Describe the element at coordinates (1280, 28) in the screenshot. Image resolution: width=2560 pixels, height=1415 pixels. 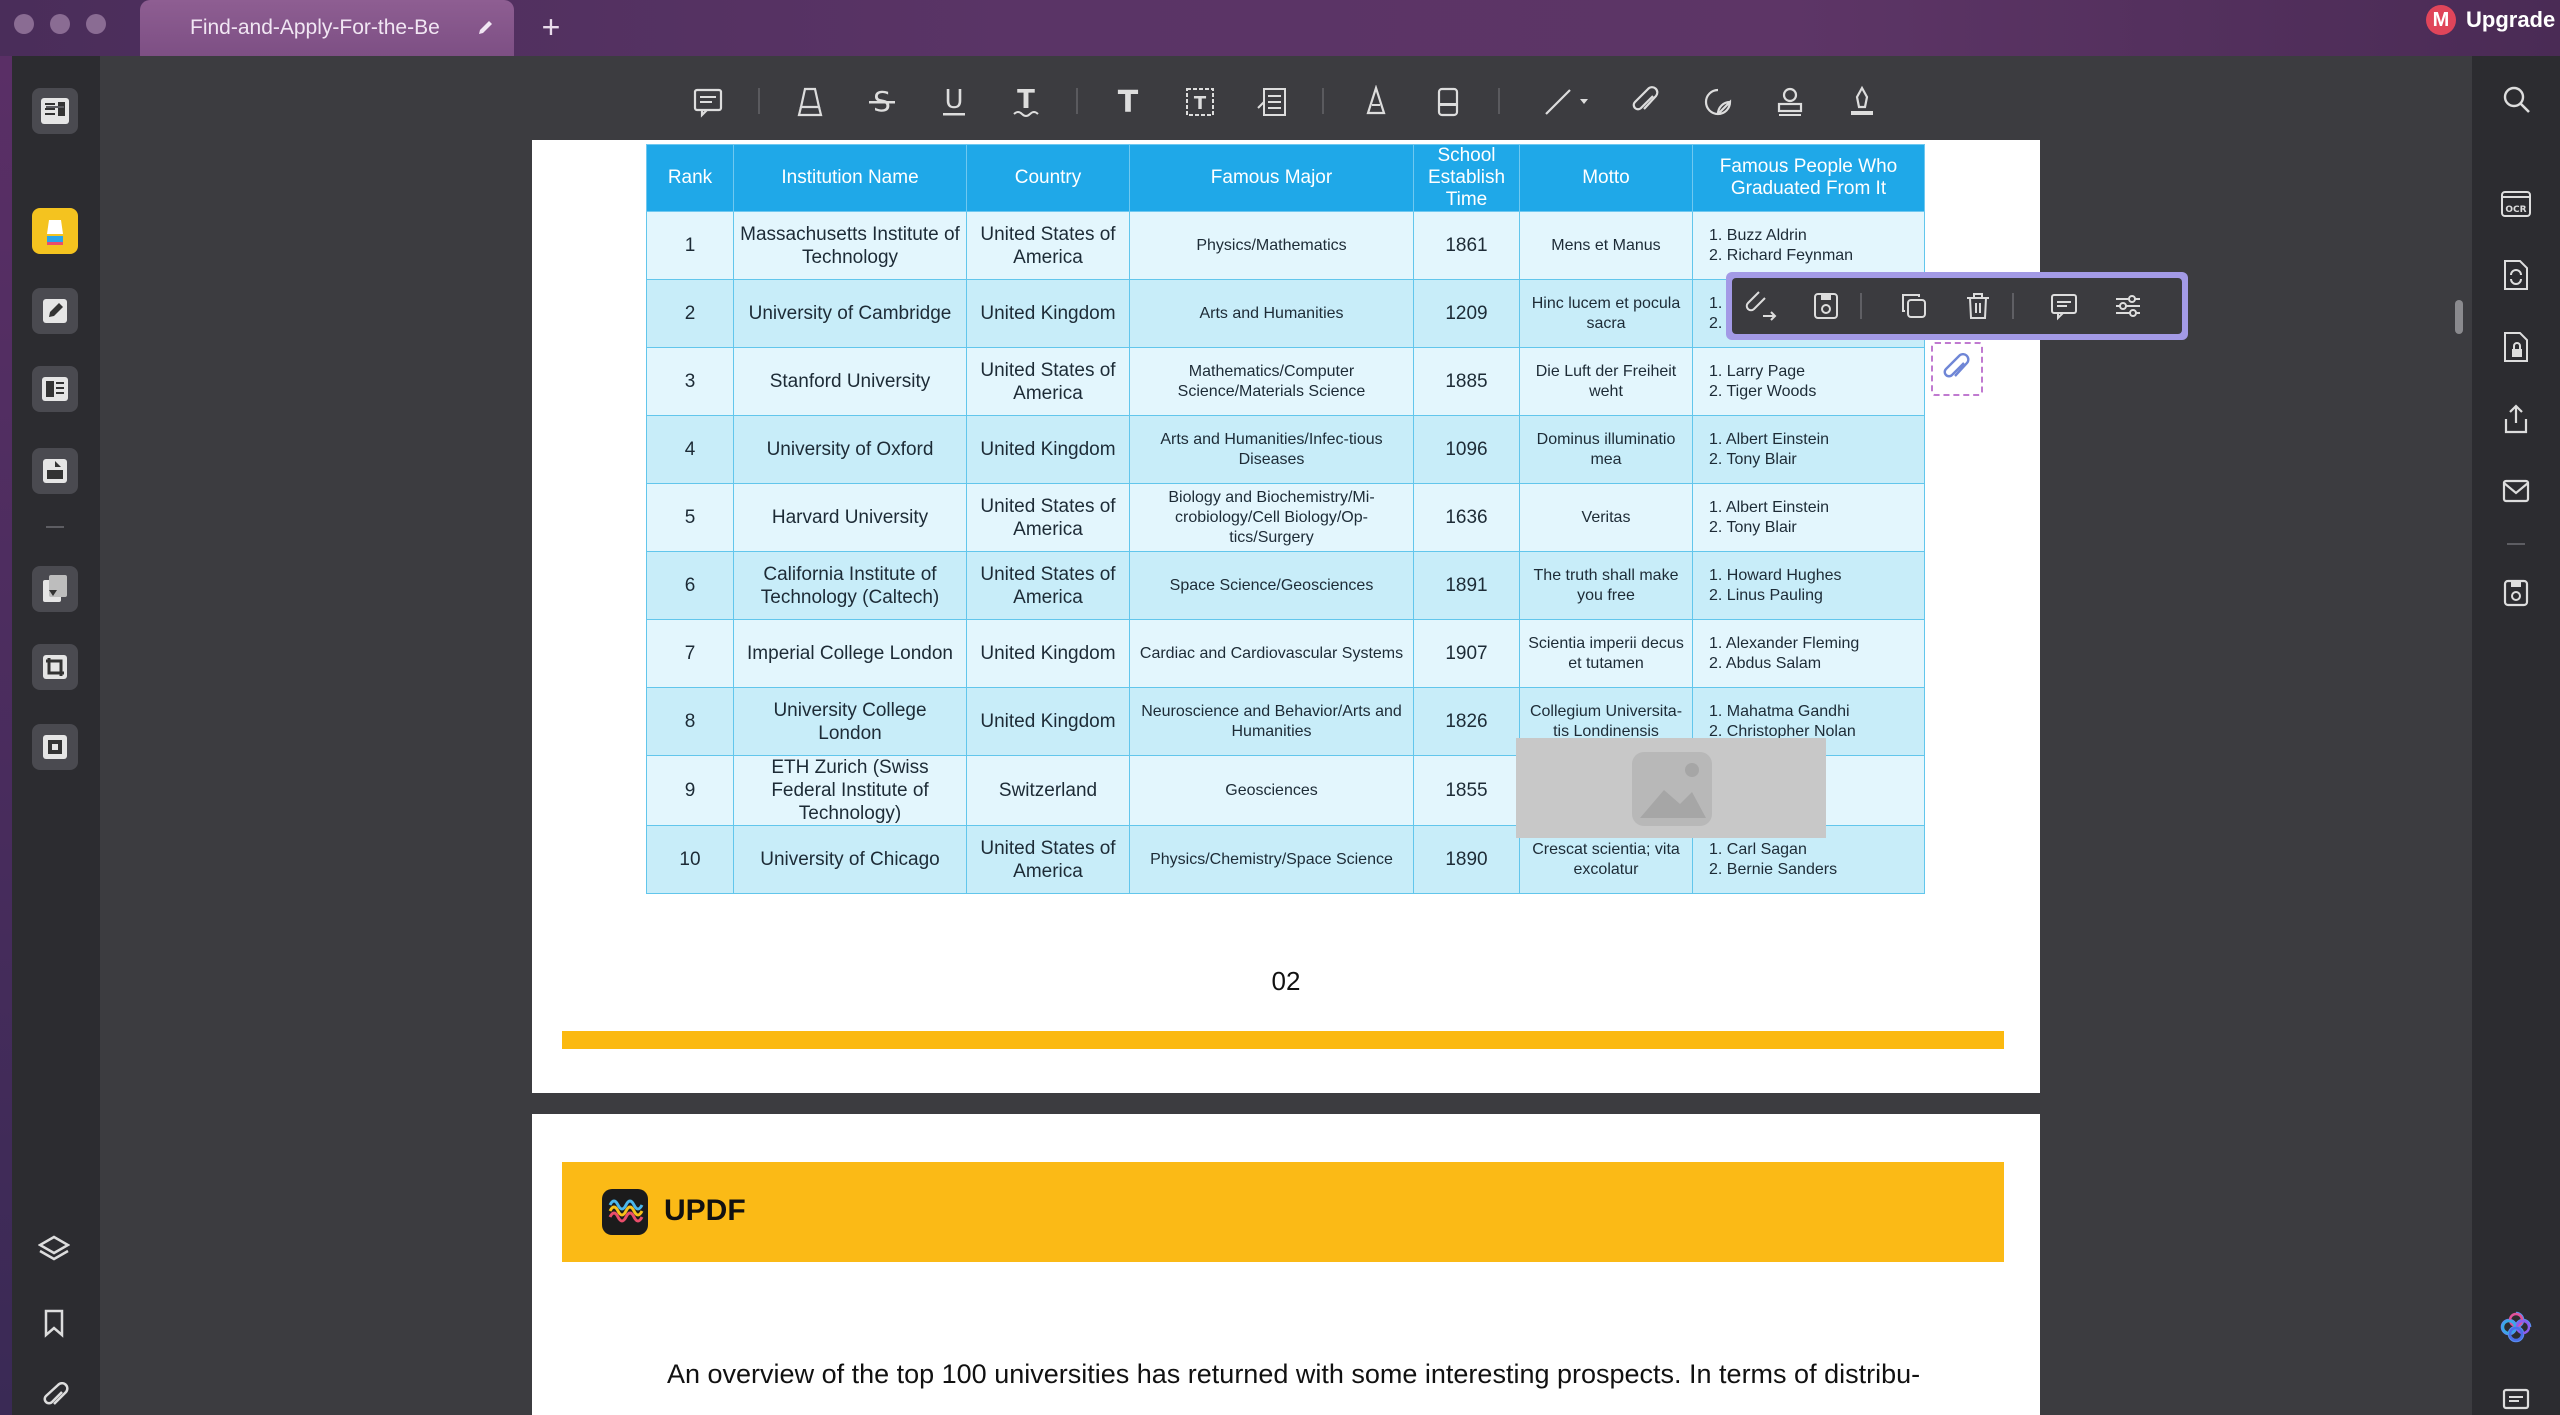
I see `title-bar: Find-and-Apply-For-the-Be + M Upgrade` at that location.